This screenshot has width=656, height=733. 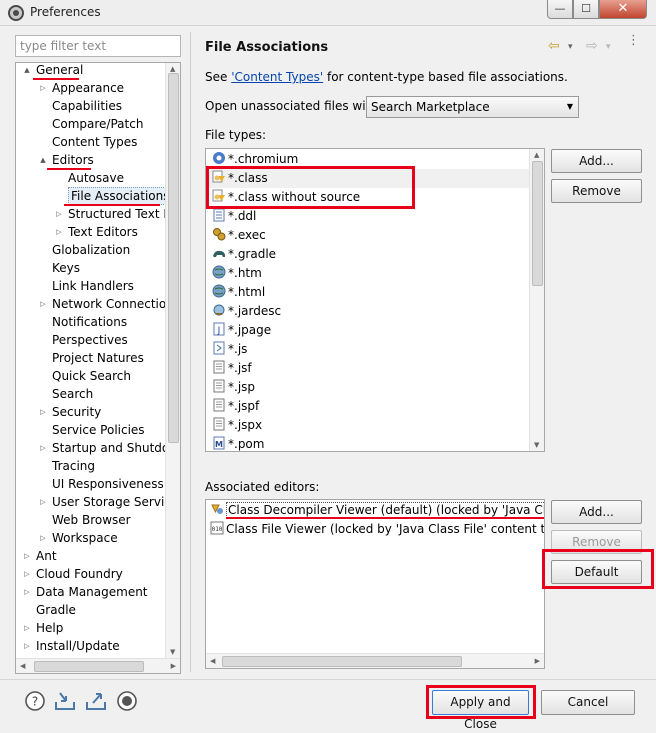 I want to click on tree-item-label: Compare/Patch, so click(x=98, y=124).